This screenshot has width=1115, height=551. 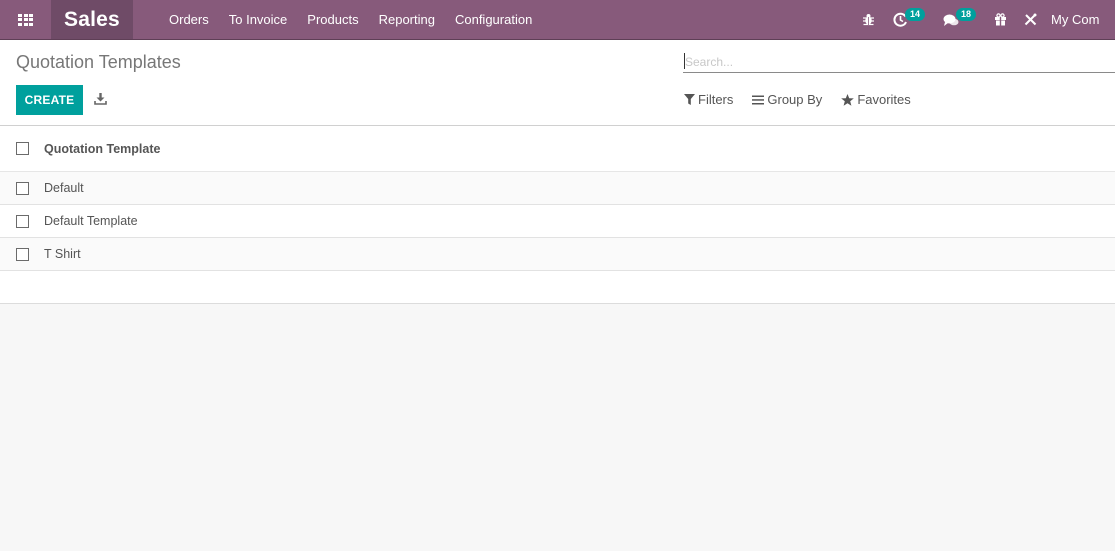 I want to click on filters-label: Filters, so click(x=716, y=99).